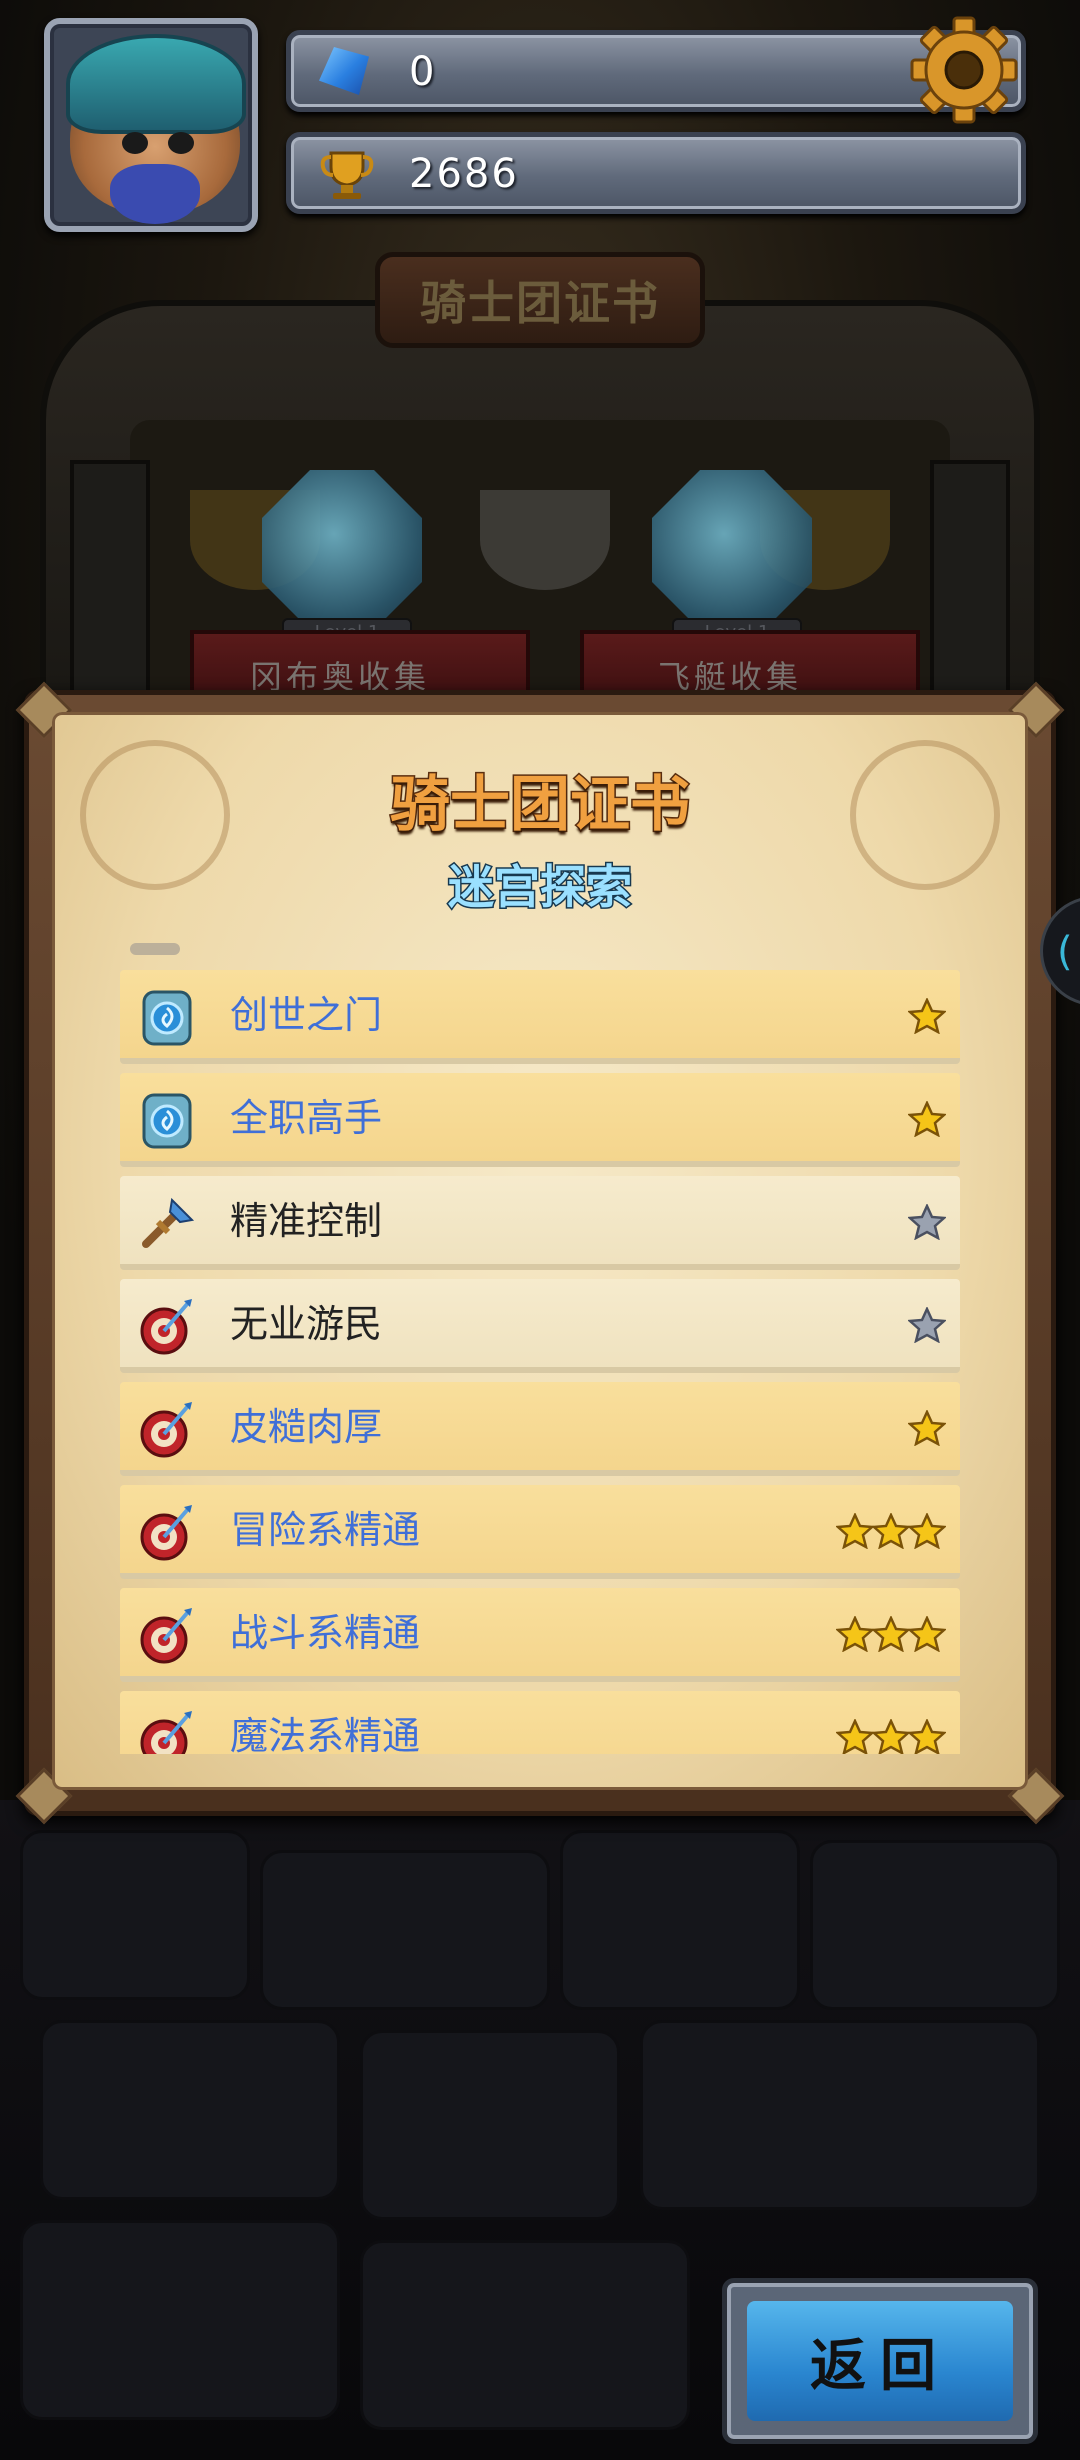 The height and width of the screenshot is (2460, 1080). I want to click on gumball-crystal-icon, so click(342, 550).